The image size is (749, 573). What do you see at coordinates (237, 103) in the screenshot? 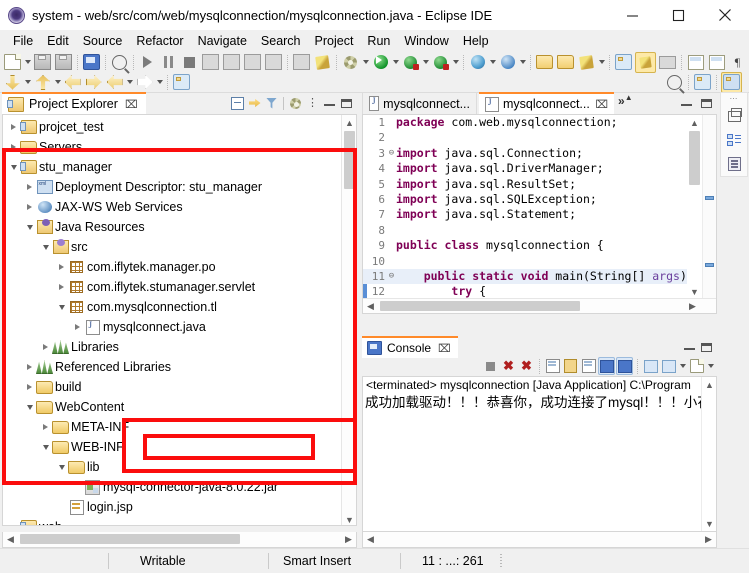
I see `collapse-all-icon` at bounding box center [237, 103].